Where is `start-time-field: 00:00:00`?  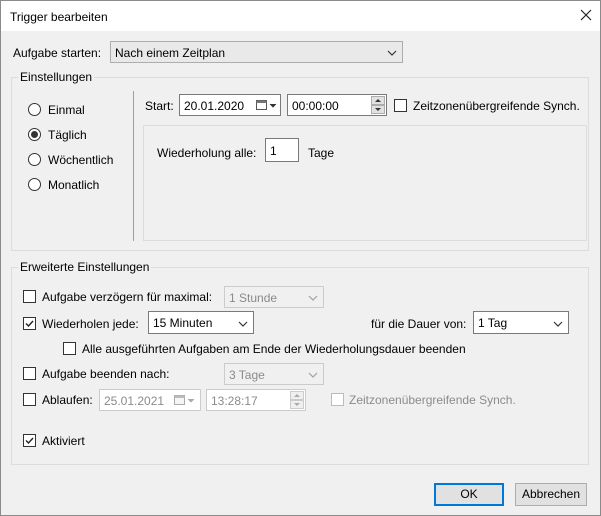
start-time-field: 00:00:00 is located at coordinates (337, 105).